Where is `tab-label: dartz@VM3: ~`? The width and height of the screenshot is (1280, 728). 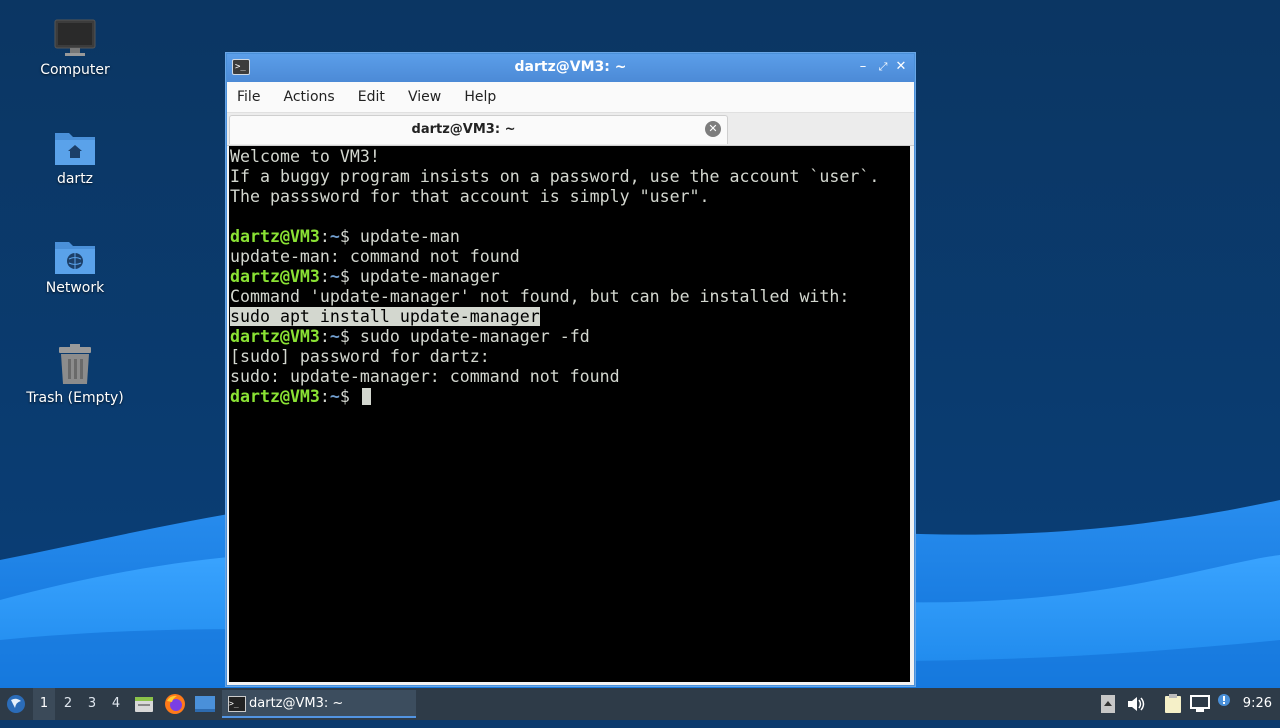 tab-label: dartz@VM3: ~ is located at coordinates (463, 129).